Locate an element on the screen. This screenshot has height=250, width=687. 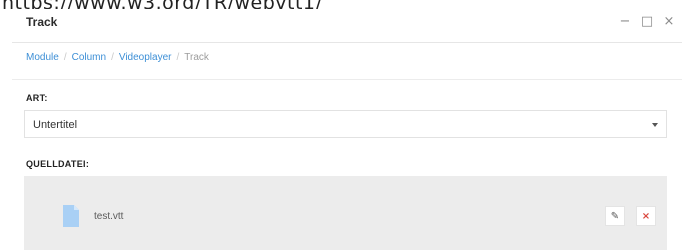
maximize-button: □ is located at coordinates (647, 21).